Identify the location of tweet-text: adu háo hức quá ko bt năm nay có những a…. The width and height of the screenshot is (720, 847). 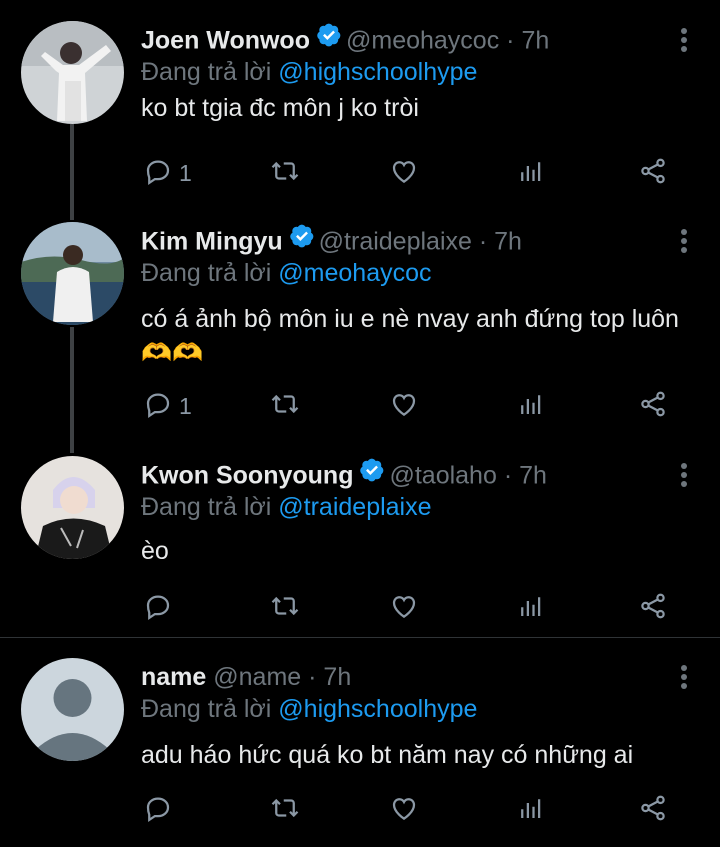
(387, 755).